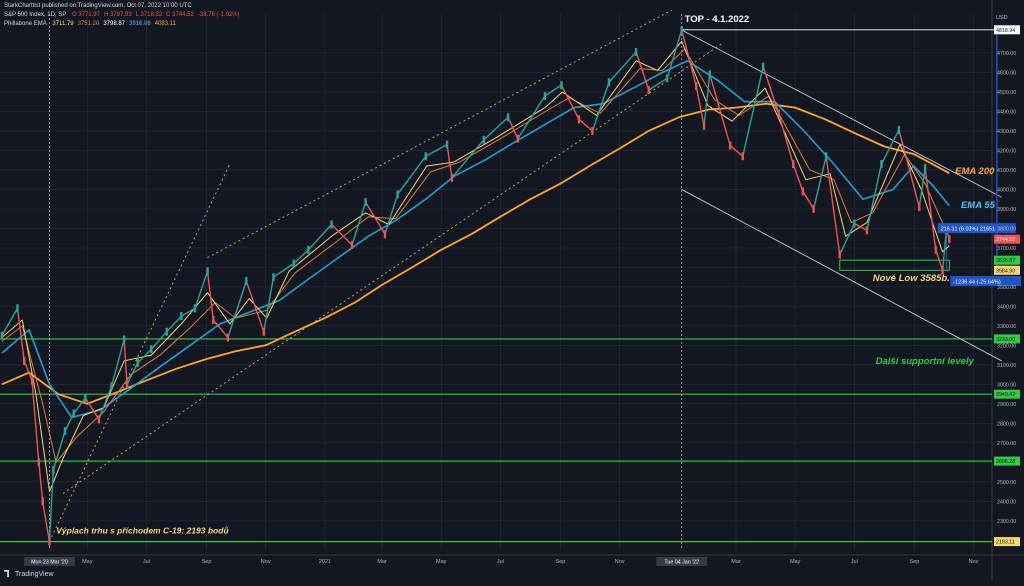  What do you see at coordinates (1006, 444) in the screenshot?
I see `y-tick-label: 2700.00` at bounding box center [1006, 444].